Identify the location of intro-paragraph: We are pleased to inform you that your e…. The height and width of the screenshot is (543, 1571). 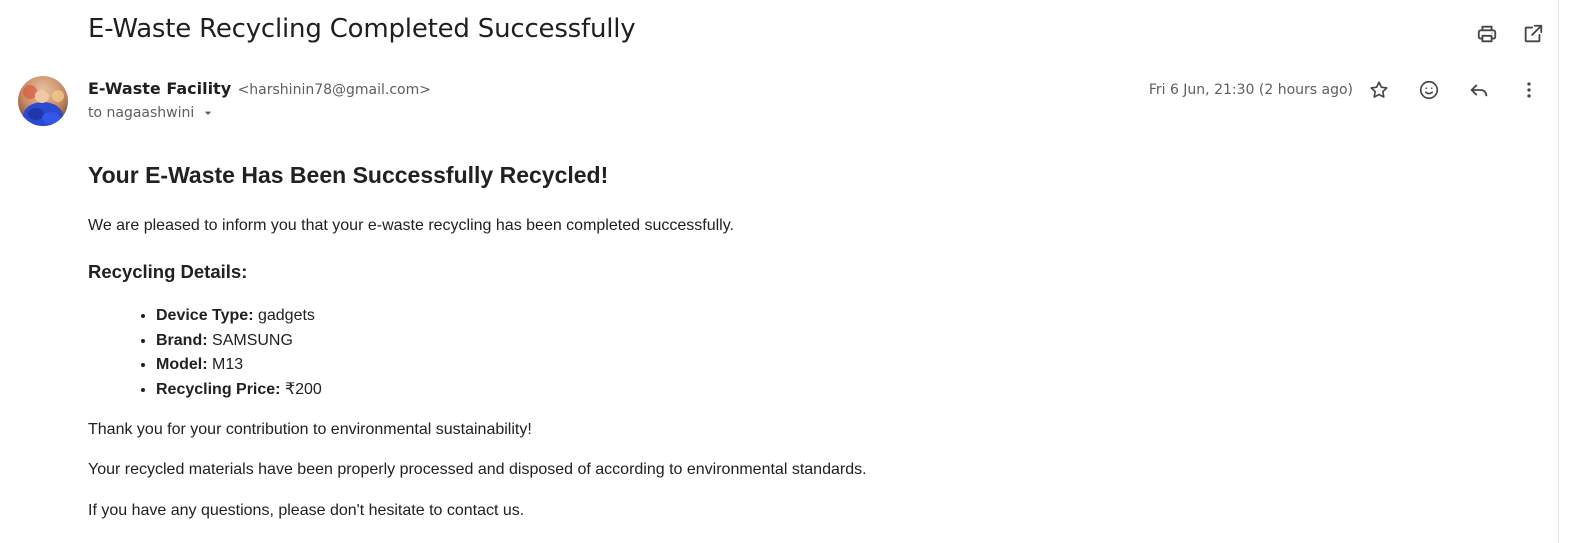
(411, 225).